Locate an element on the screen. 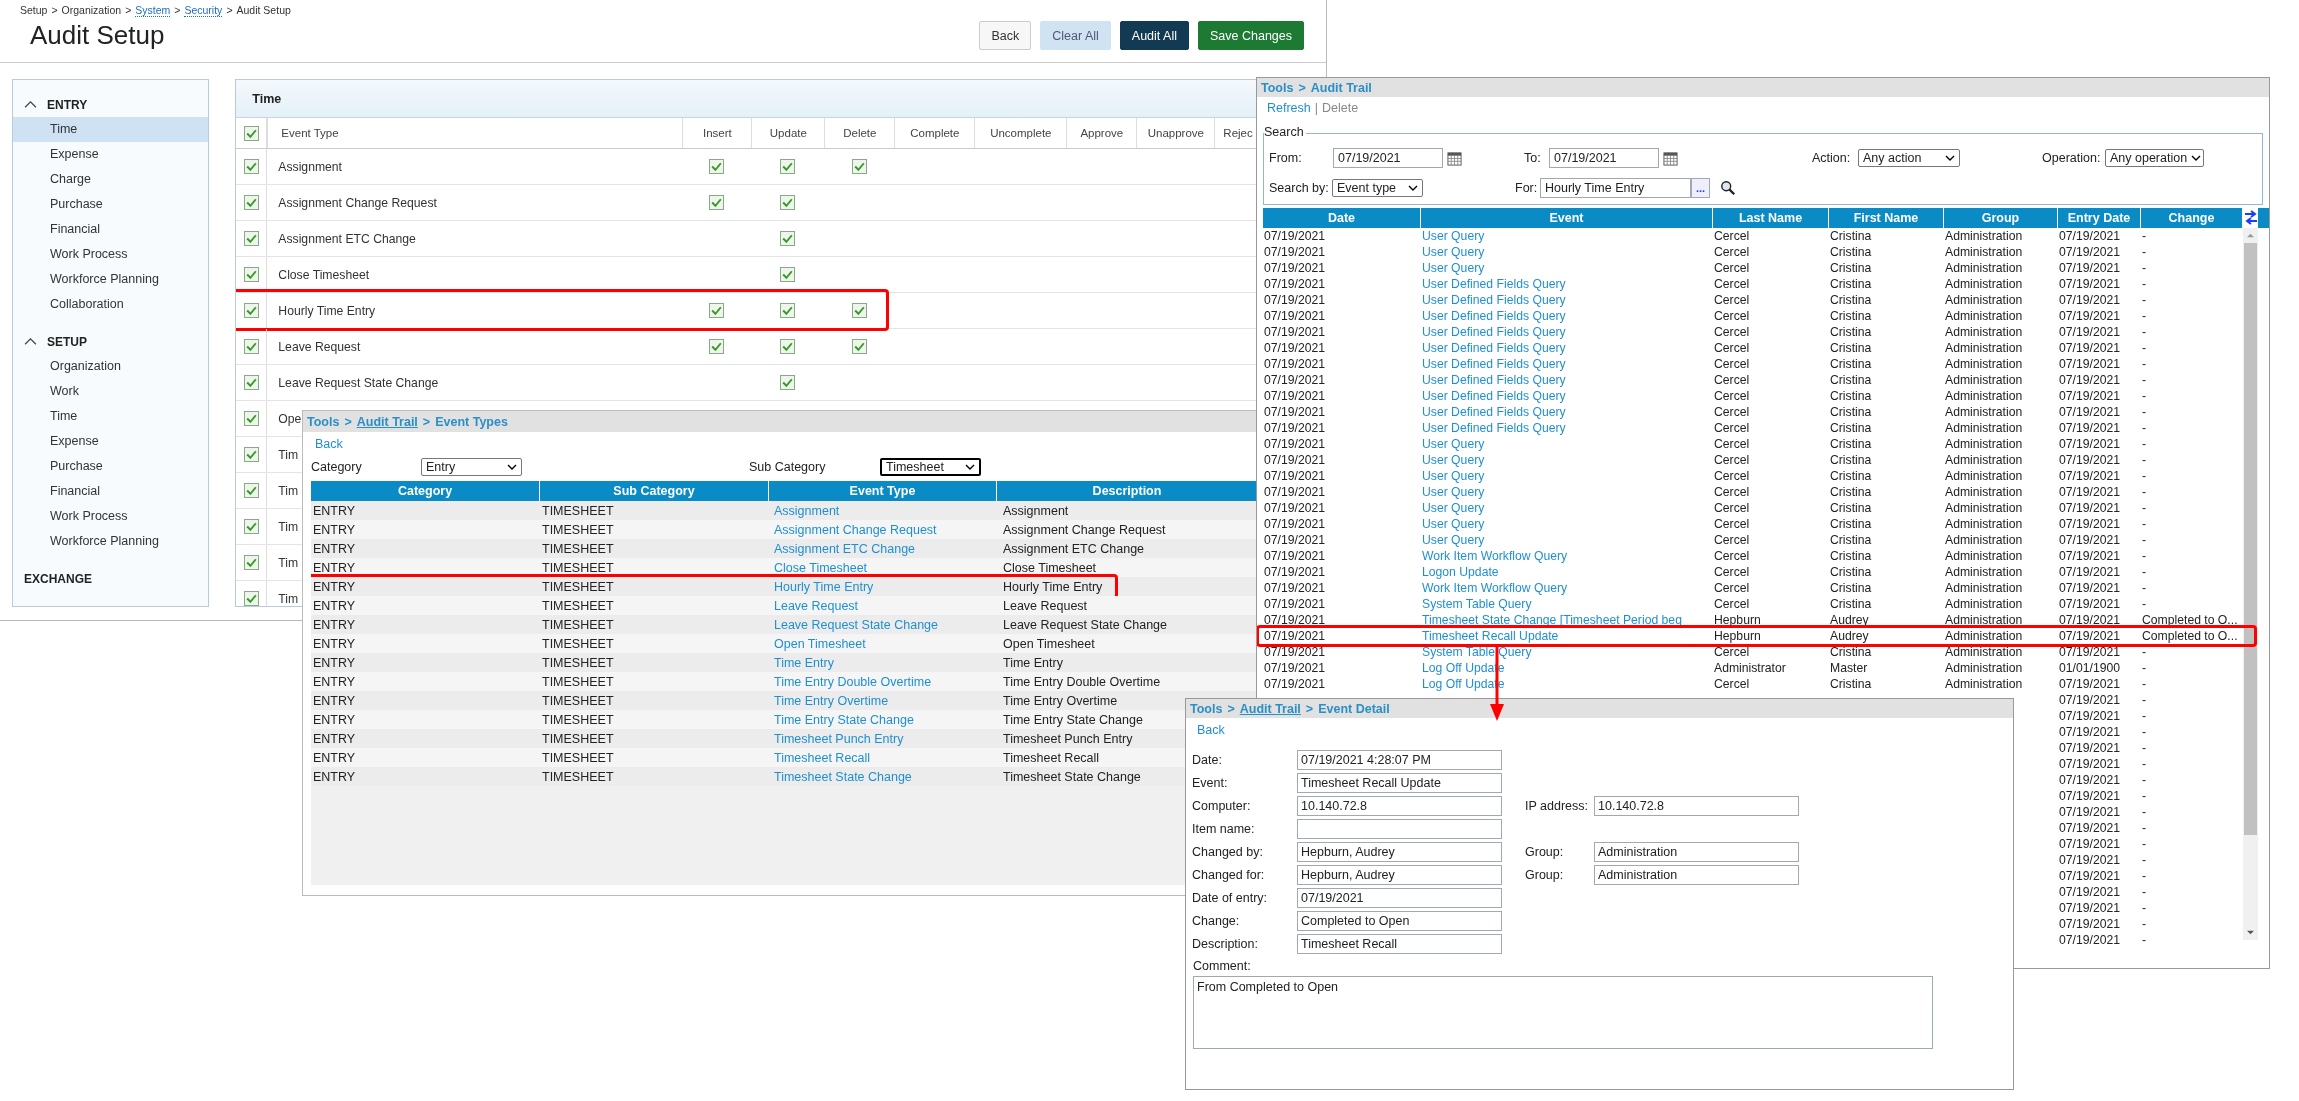 This screenshot has height=1101, width=2299. event-type-link: Assignment is located at coordinates (807, 510).